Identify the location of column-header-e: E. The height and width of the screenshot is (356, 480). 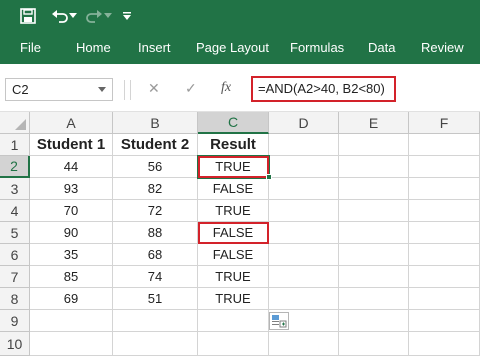
(374, 123).